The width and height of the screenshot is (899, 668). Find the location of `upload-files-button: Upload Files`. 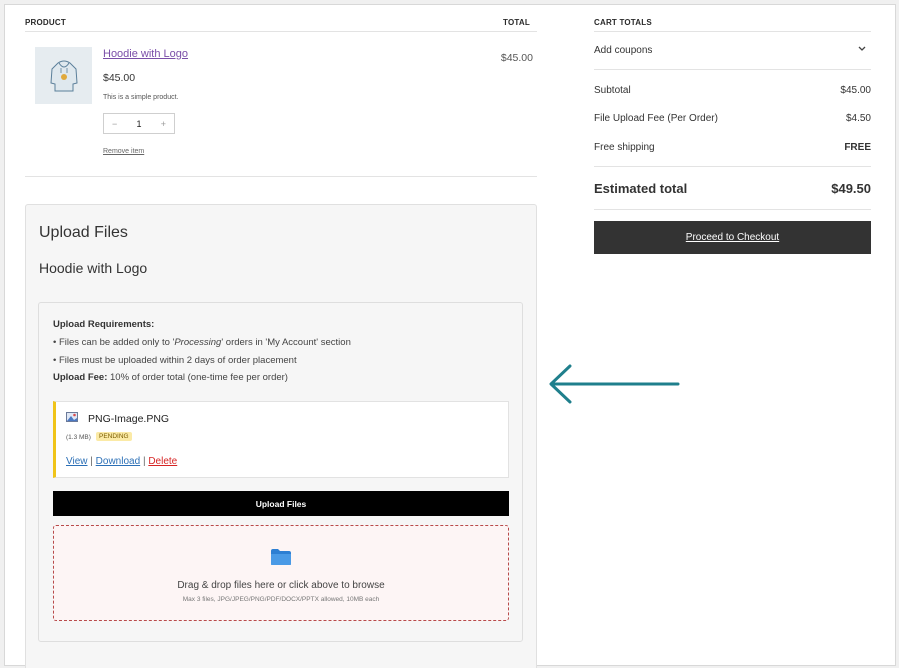

upload-files-button: Upload Files is located at coordinates (281, 503).